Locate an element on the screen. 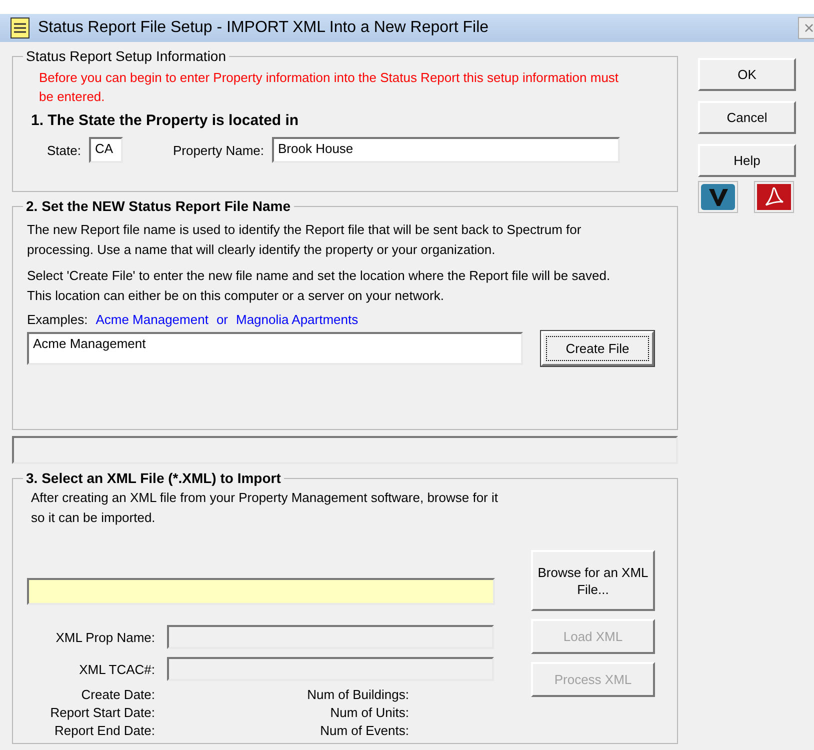  field-label: XML TCAC#: is located at coordinates (116, 669).